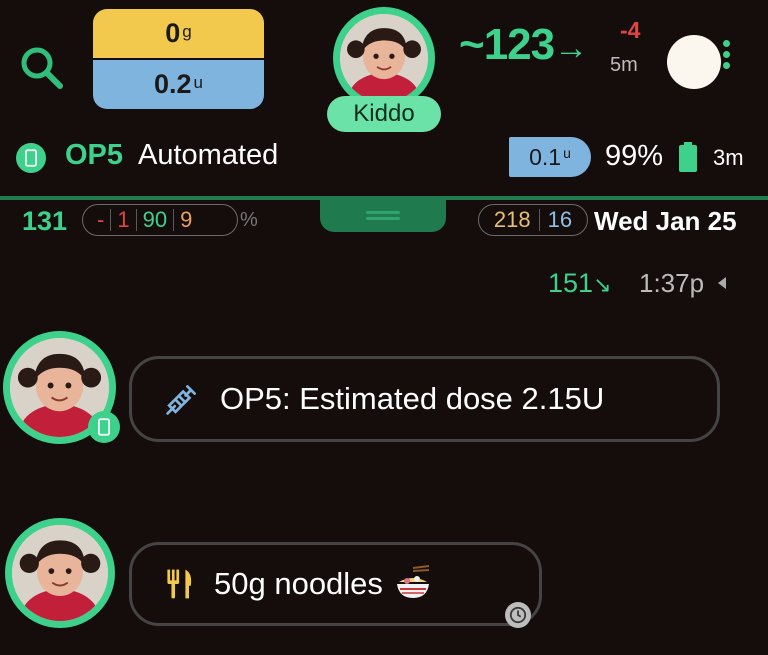 Image resolution: width=768 pixels, height=655 pixels. What do you see at coordinates (672, 283) in the screenshot?
I see `entry-time: 1:37p` at bounding box center [672, 283].